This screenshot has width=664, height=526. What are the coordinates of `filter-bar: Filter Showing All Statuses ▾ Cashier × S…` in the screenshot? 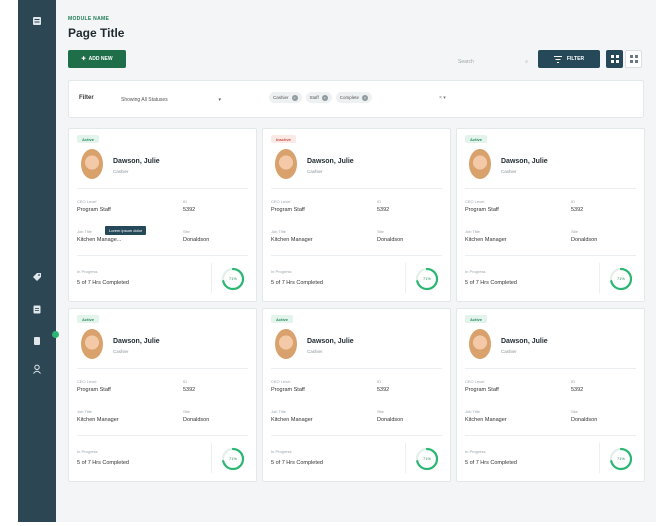 It's located at (356, 99).